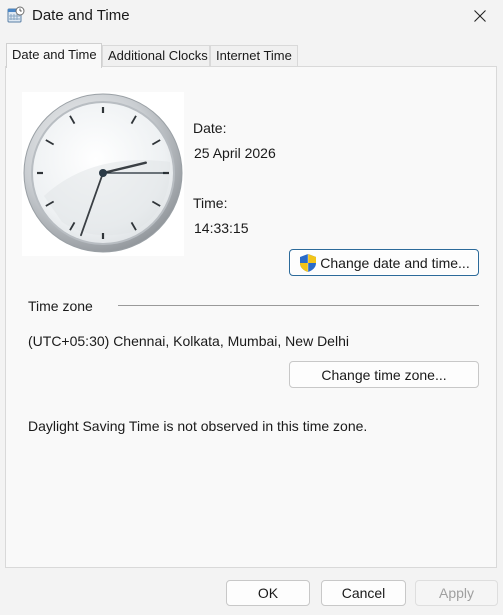 The height and width of the screenshot is (615, 503). What do you see at coordinates (60, 306) in the screenshot?
I see `time-zone-group-label: Time zone` at bounding box center [60, 306].